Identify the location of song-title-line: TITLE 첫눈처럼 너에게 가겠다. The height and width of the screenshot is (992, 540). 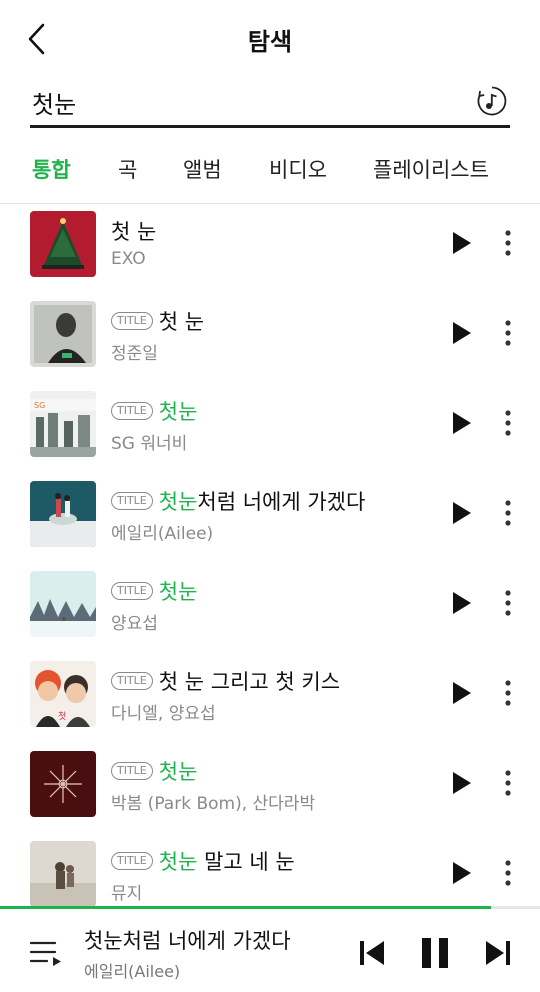
(238, 501).